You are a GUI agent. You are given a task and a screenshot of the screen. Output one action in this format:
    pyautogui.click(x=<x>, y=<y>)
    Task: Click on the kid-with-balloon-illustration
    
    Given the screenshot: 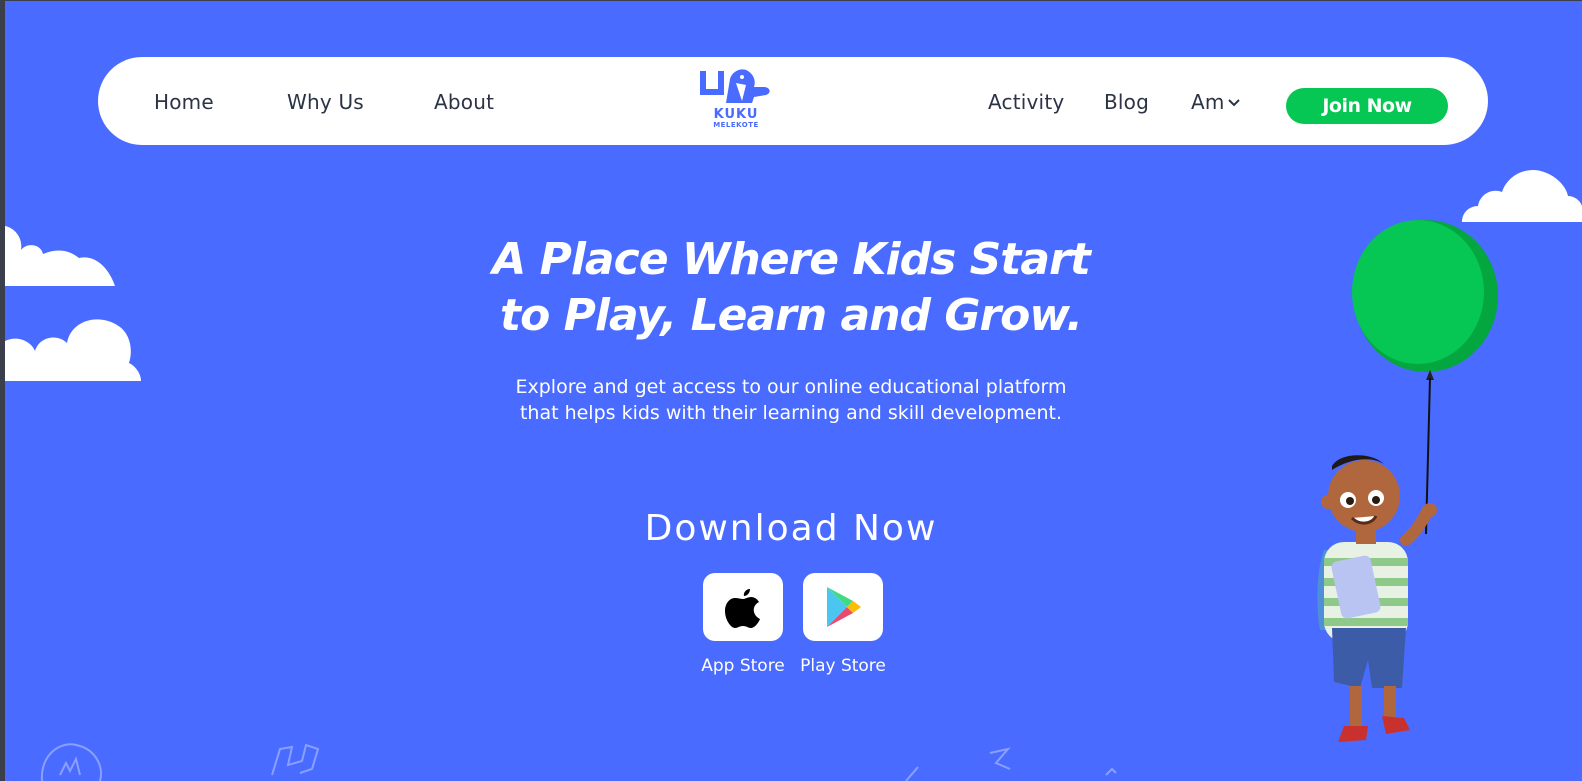 What is the action you would take?
    pyautogui.click(x=1407, y=481)
    